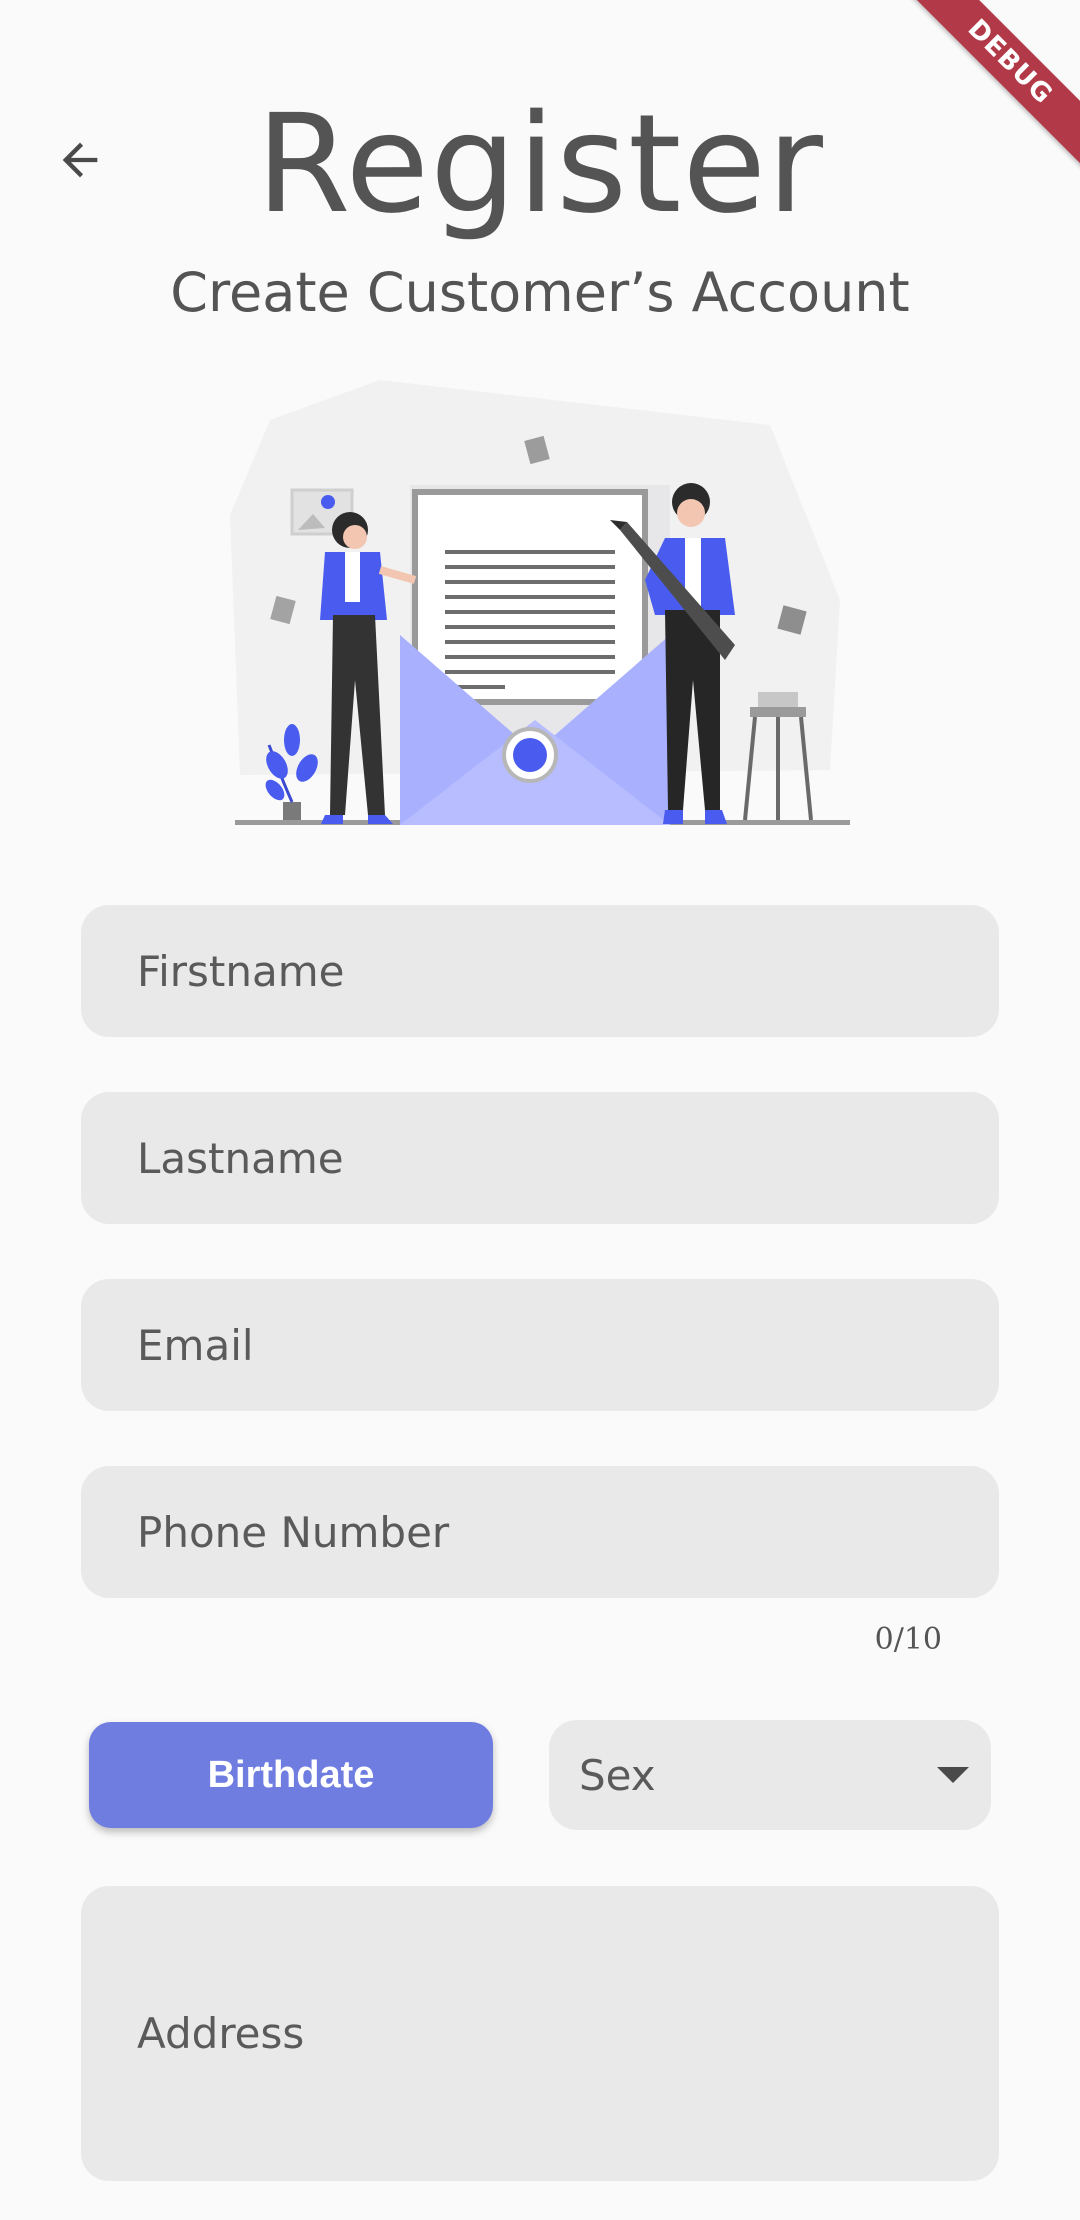 The height and width of the screenshot is (2220, 1080). I want to click on address-placeholder: Address, so click(221, 2033).